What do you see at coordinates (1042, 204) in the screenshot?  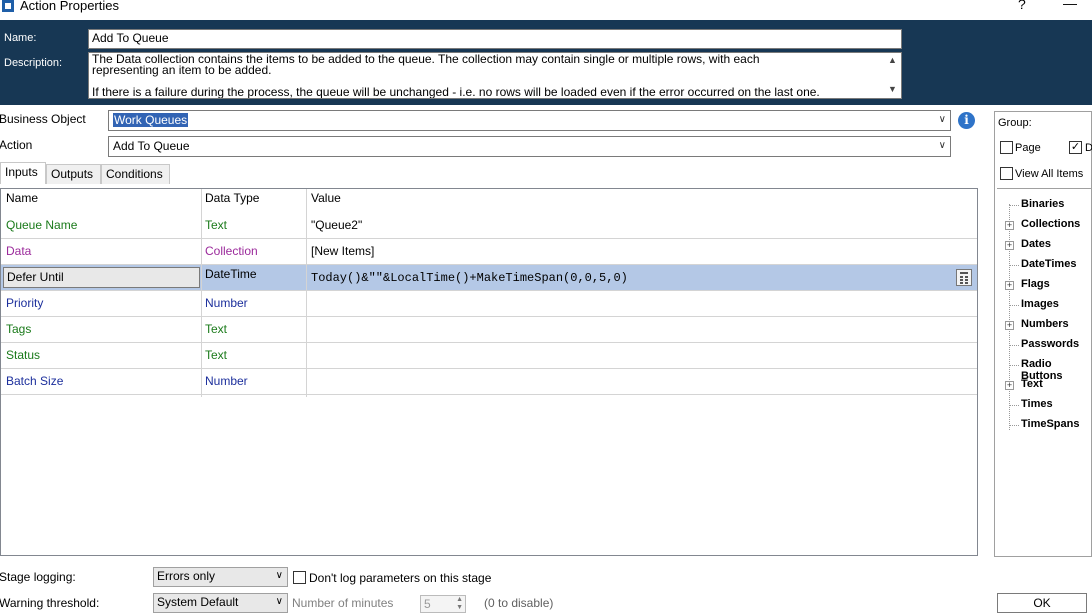 I see `tree-item: Binaries` at bounding box center [1042, 204].